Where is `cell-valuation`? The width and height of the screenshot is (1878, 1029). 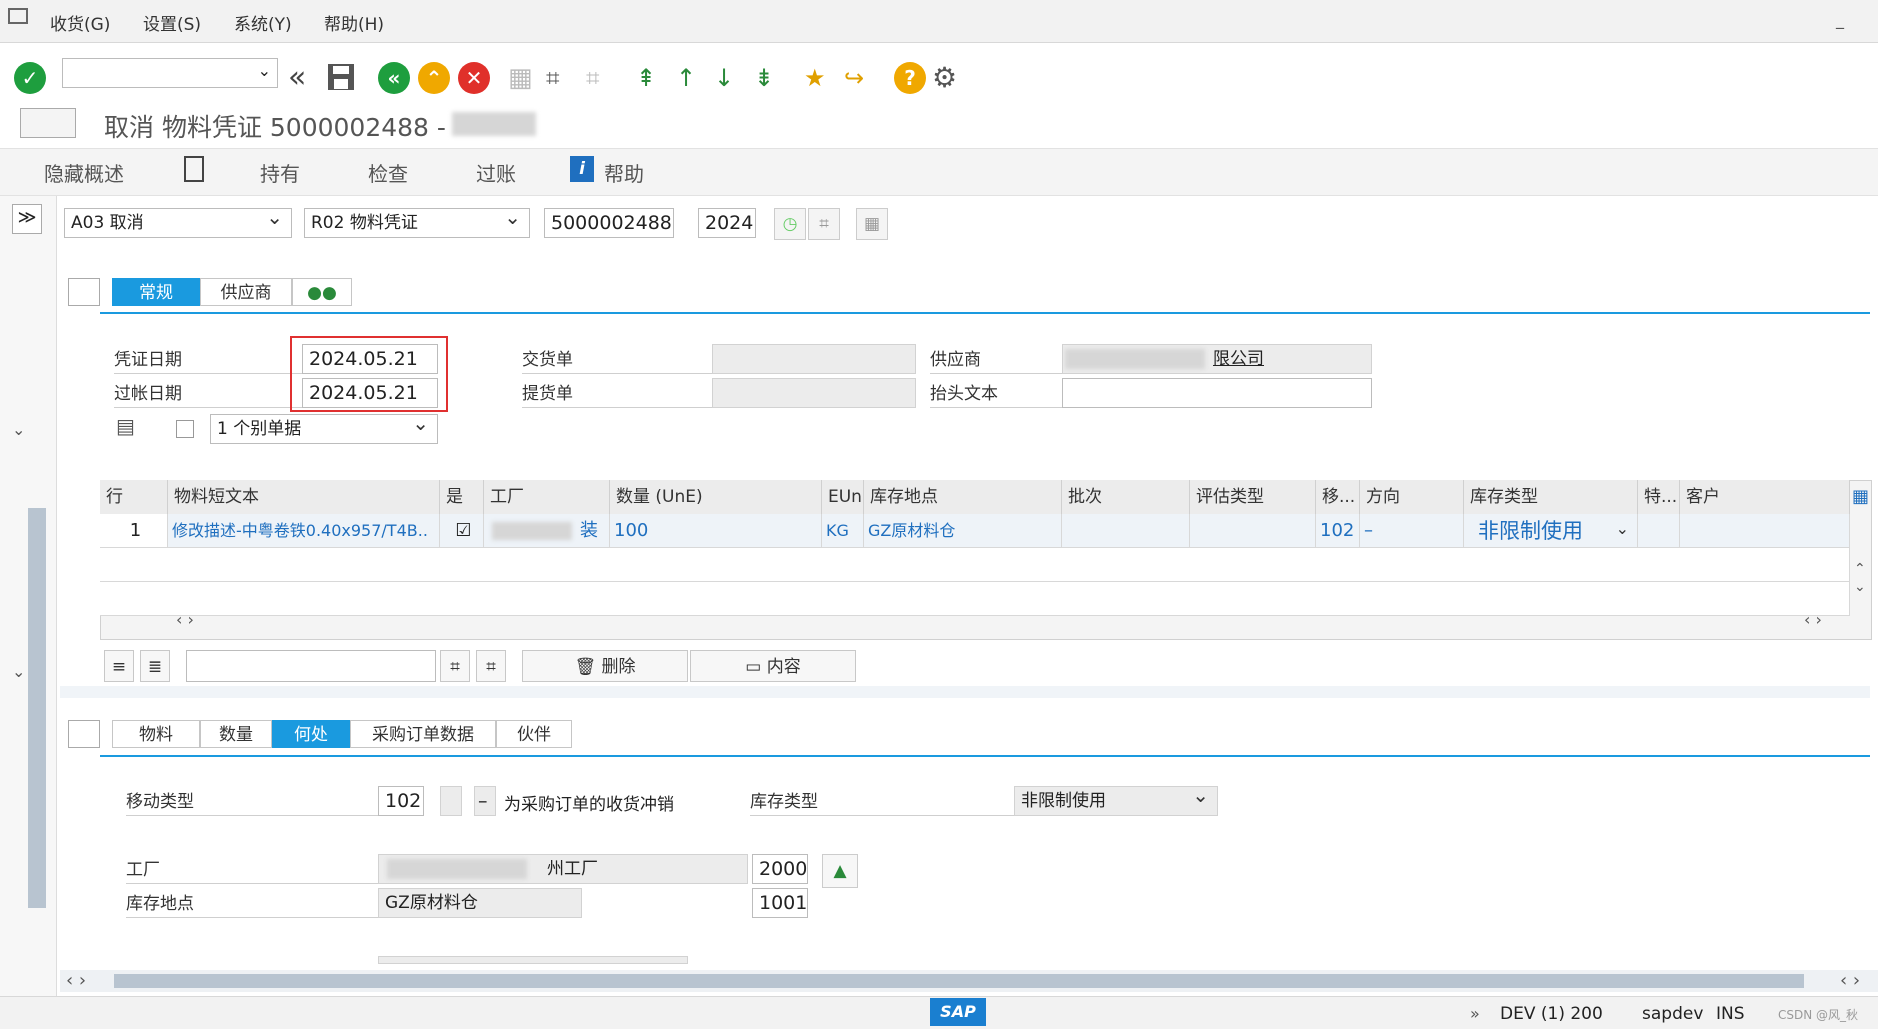 cell-valuation is located at coordinates (1253, 531).